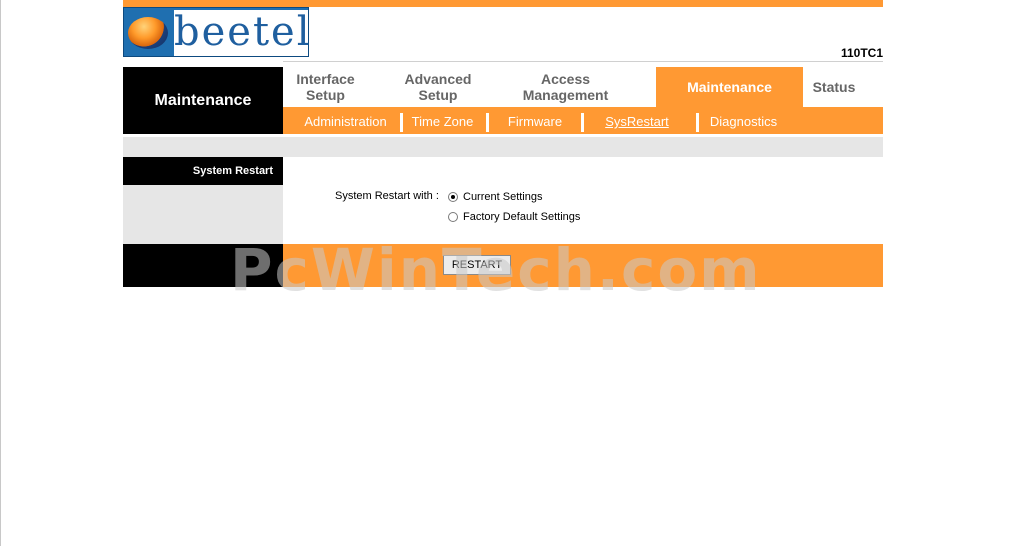  I want to click on tab-label: Access Management, so click(565, 87).